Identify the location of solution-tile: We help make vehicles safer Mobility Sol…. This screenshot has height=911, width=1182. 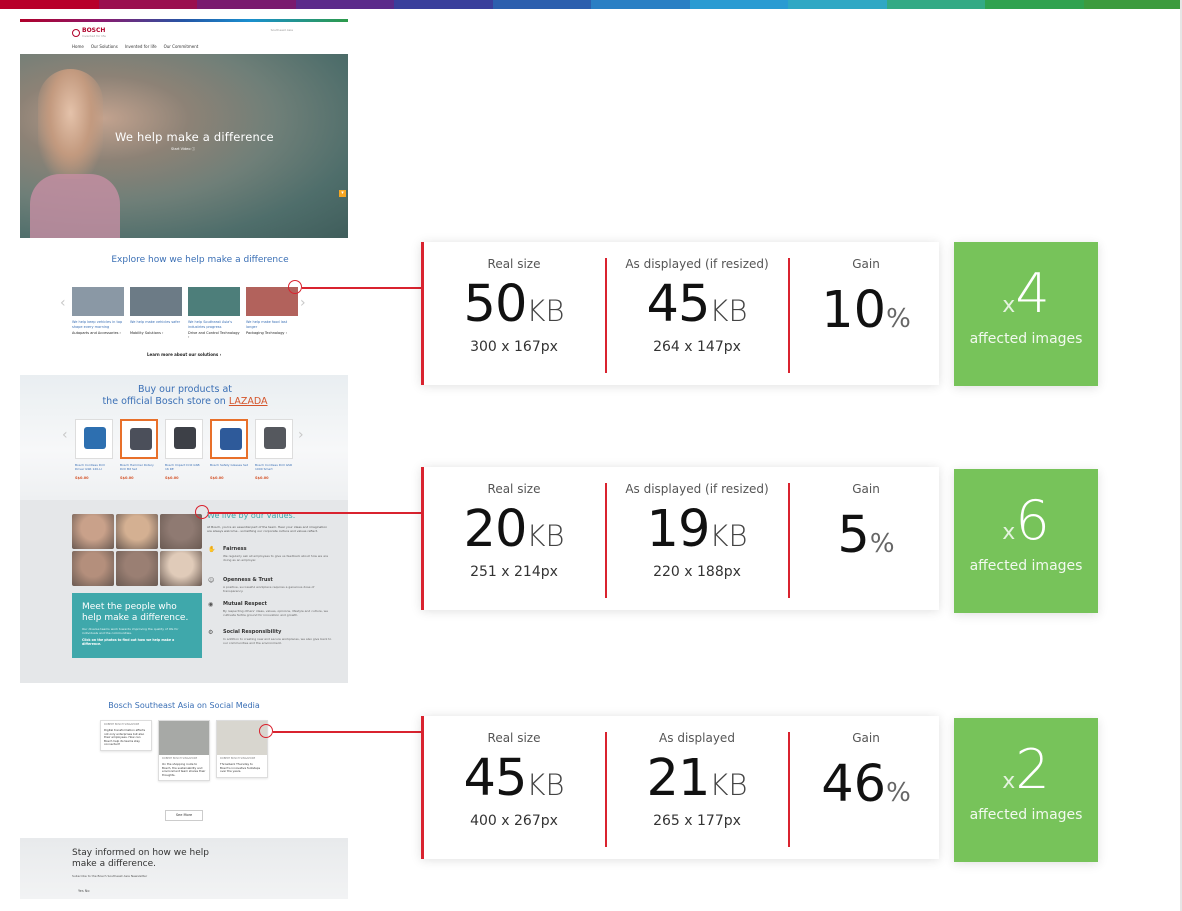
(156, 313).